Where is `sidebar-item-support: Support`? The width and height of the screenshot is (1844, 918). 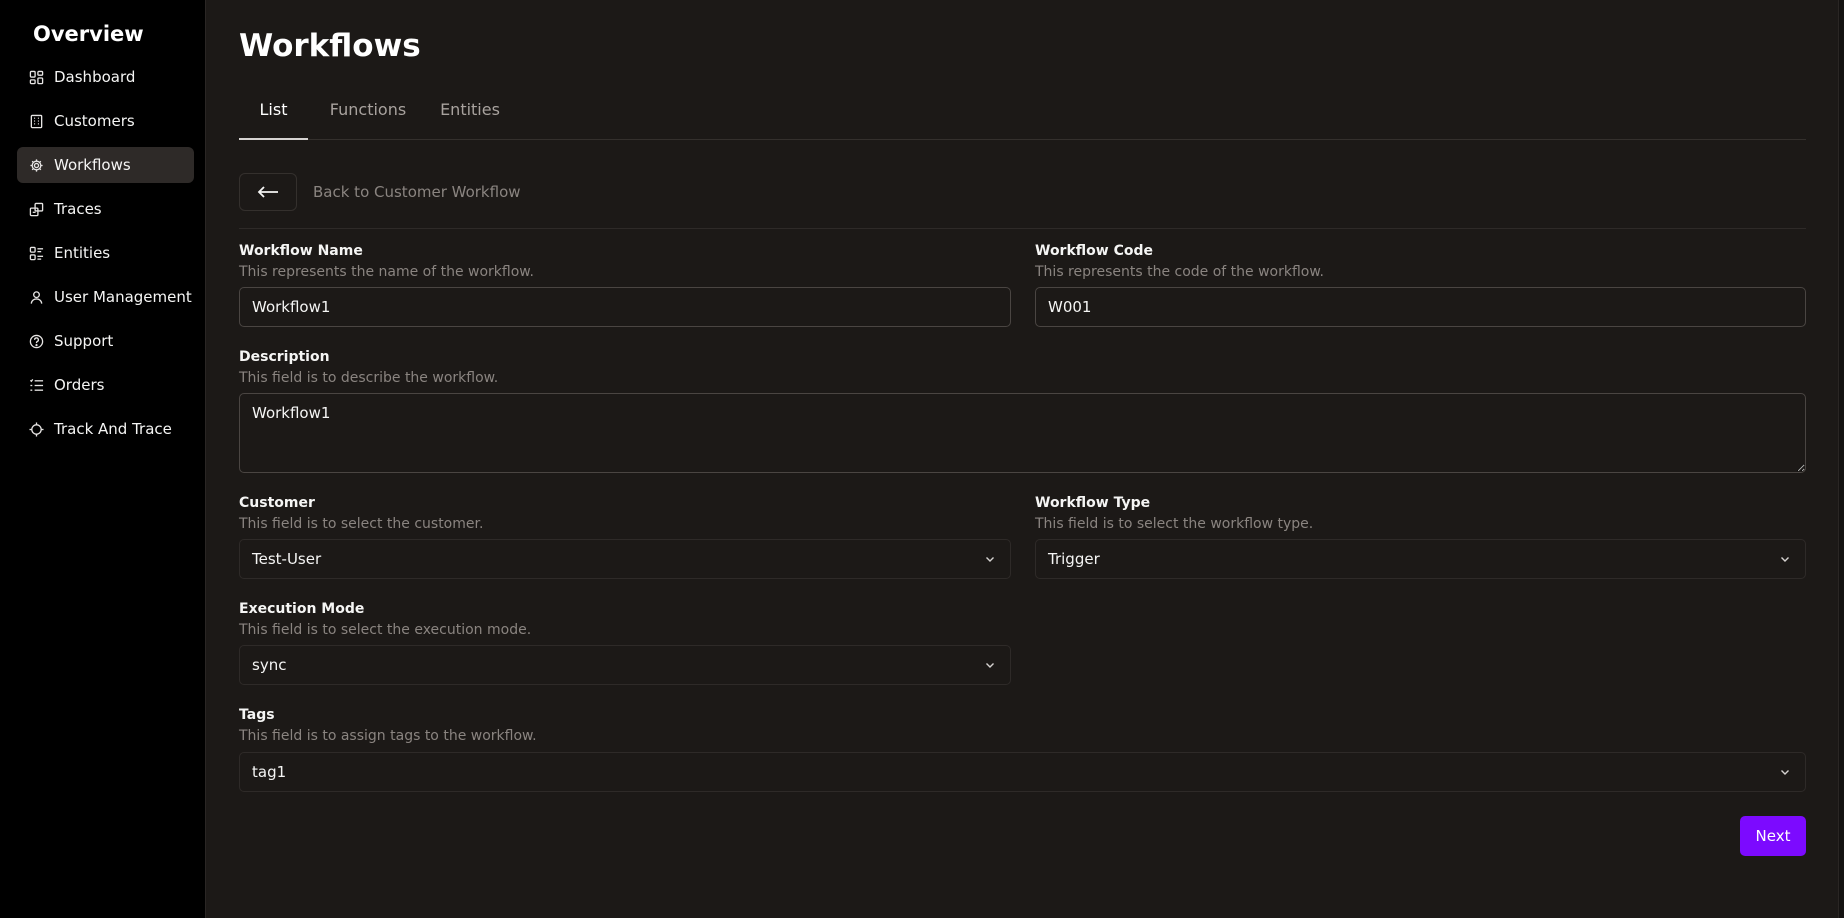
sidebar-item-support: Support is located at coordinates (105, 341).